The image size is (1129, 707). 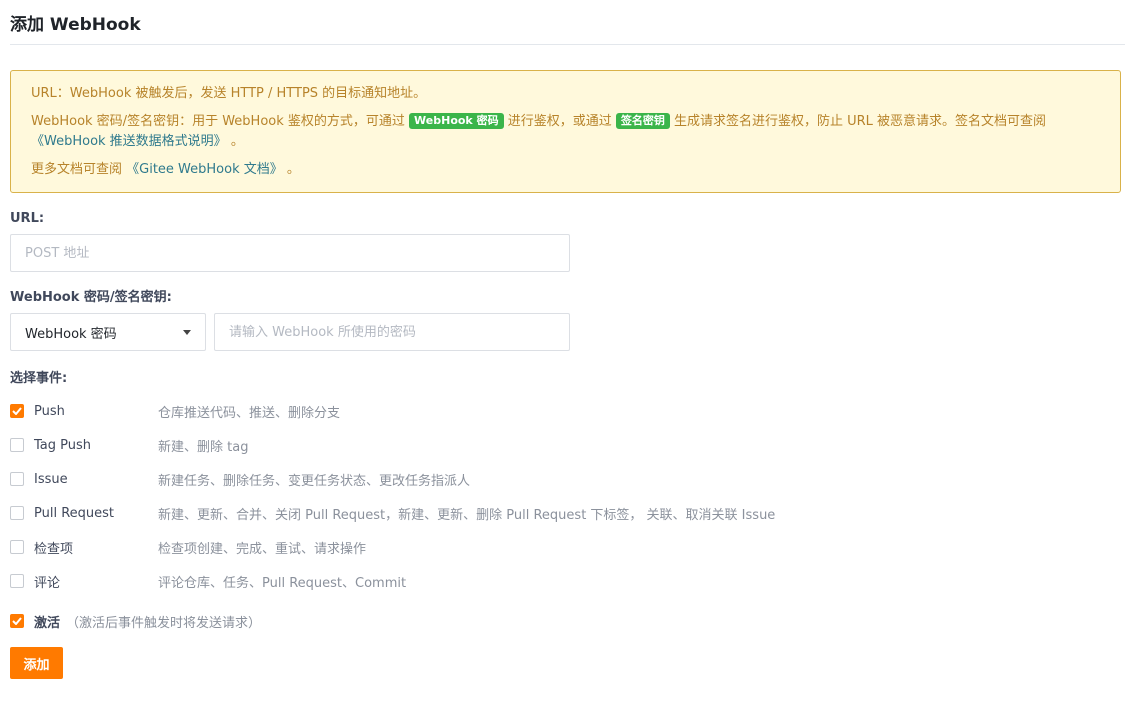 I want to click on secret-type-value: WebHook 密码, so click(x=71, y=334).